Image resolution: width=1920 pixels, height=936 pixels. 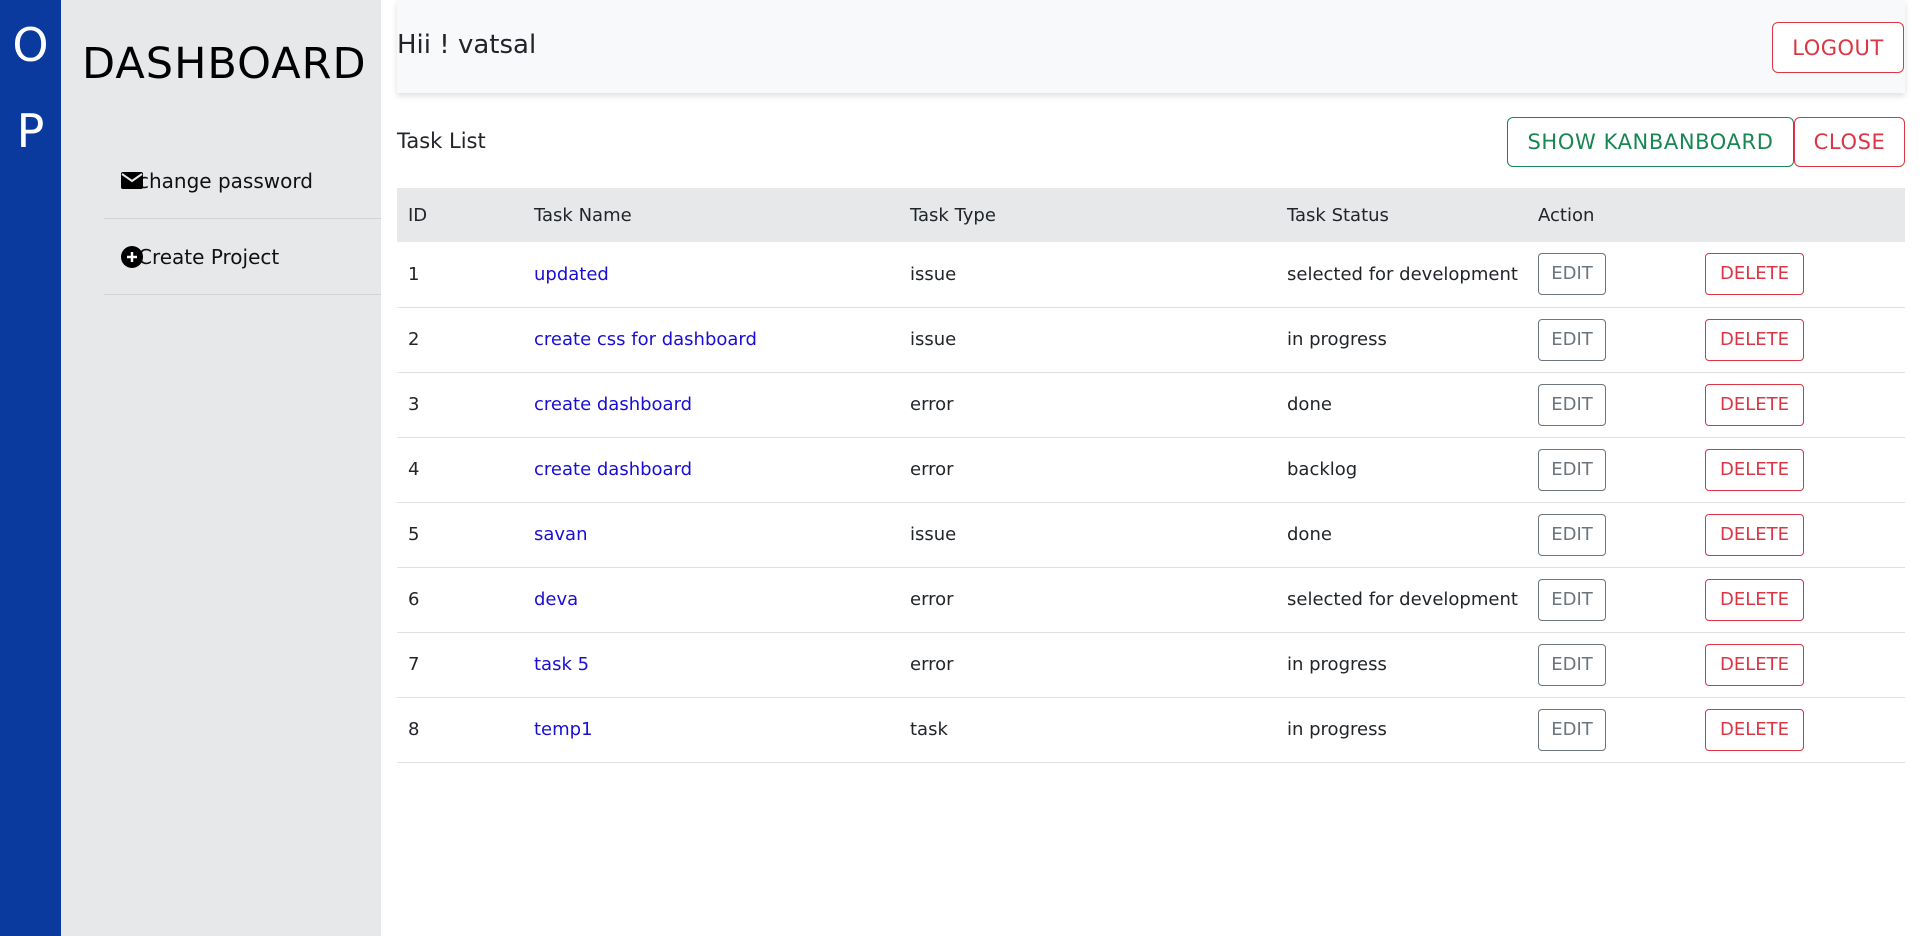 I want to click on cell-task-status: backlog, so click(x=1401, y=470).